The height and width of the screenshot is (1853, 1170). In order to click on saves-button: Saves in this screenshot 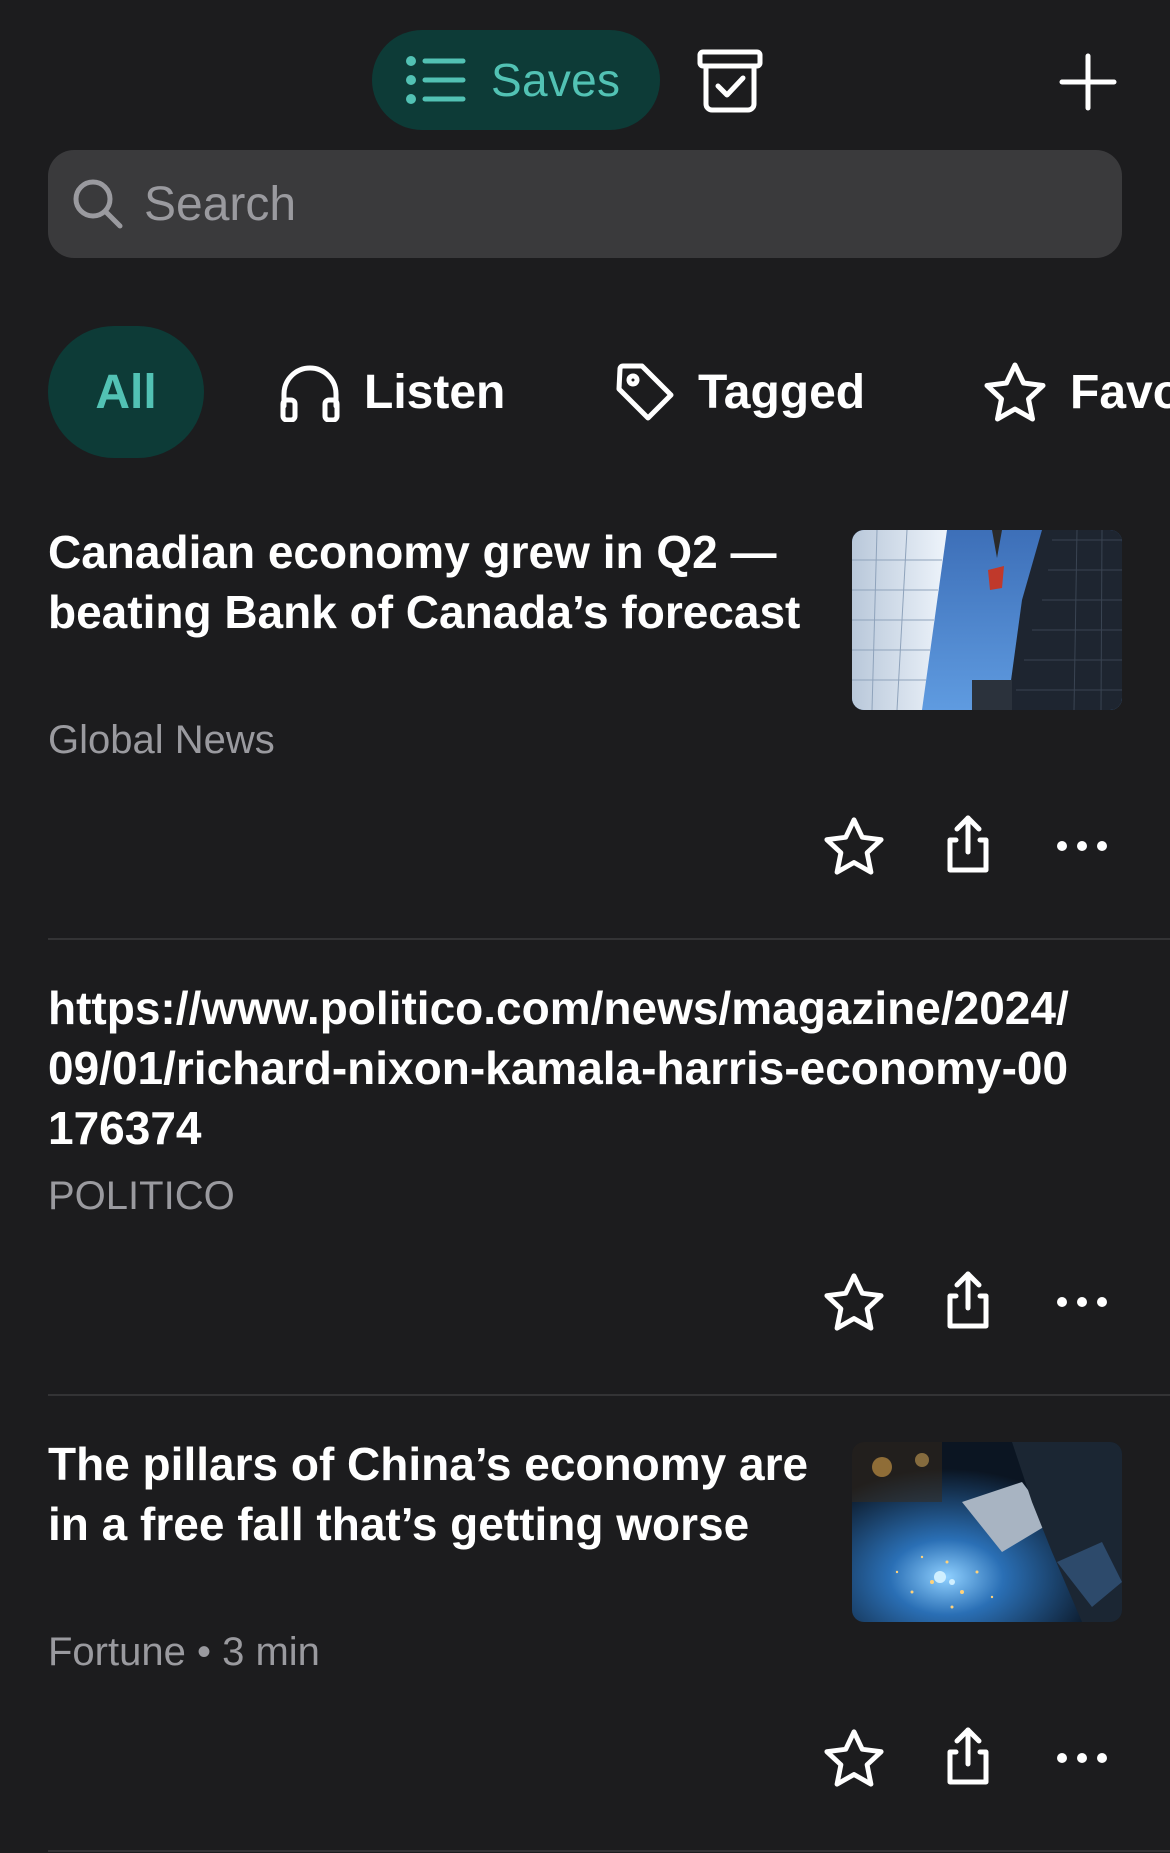, I will do `click(516, 80)`.